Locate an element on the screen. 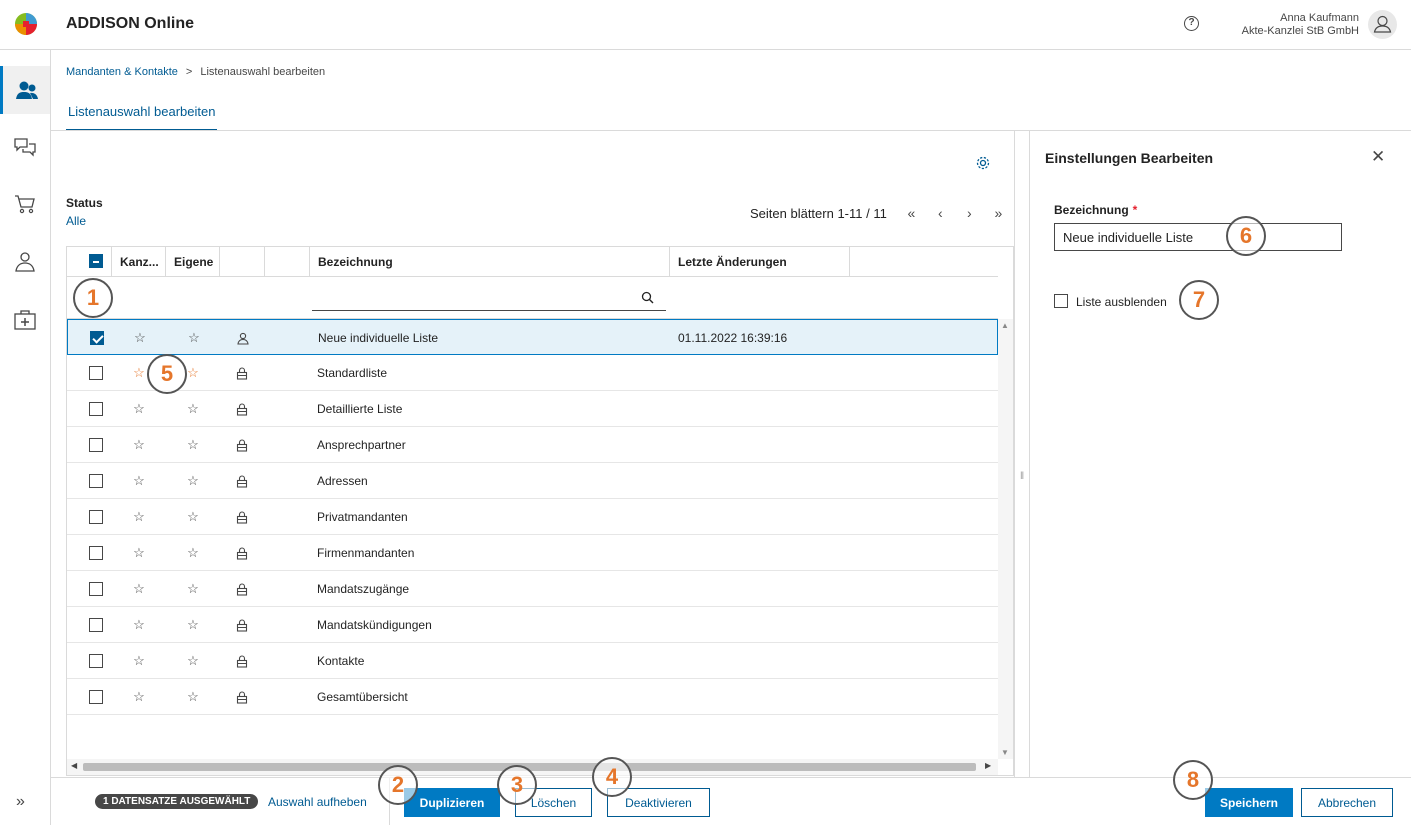 This screenshot has width=1411, height=825. table-row: ☆ ☆ Standardliste is located at coordinates (532, 373).